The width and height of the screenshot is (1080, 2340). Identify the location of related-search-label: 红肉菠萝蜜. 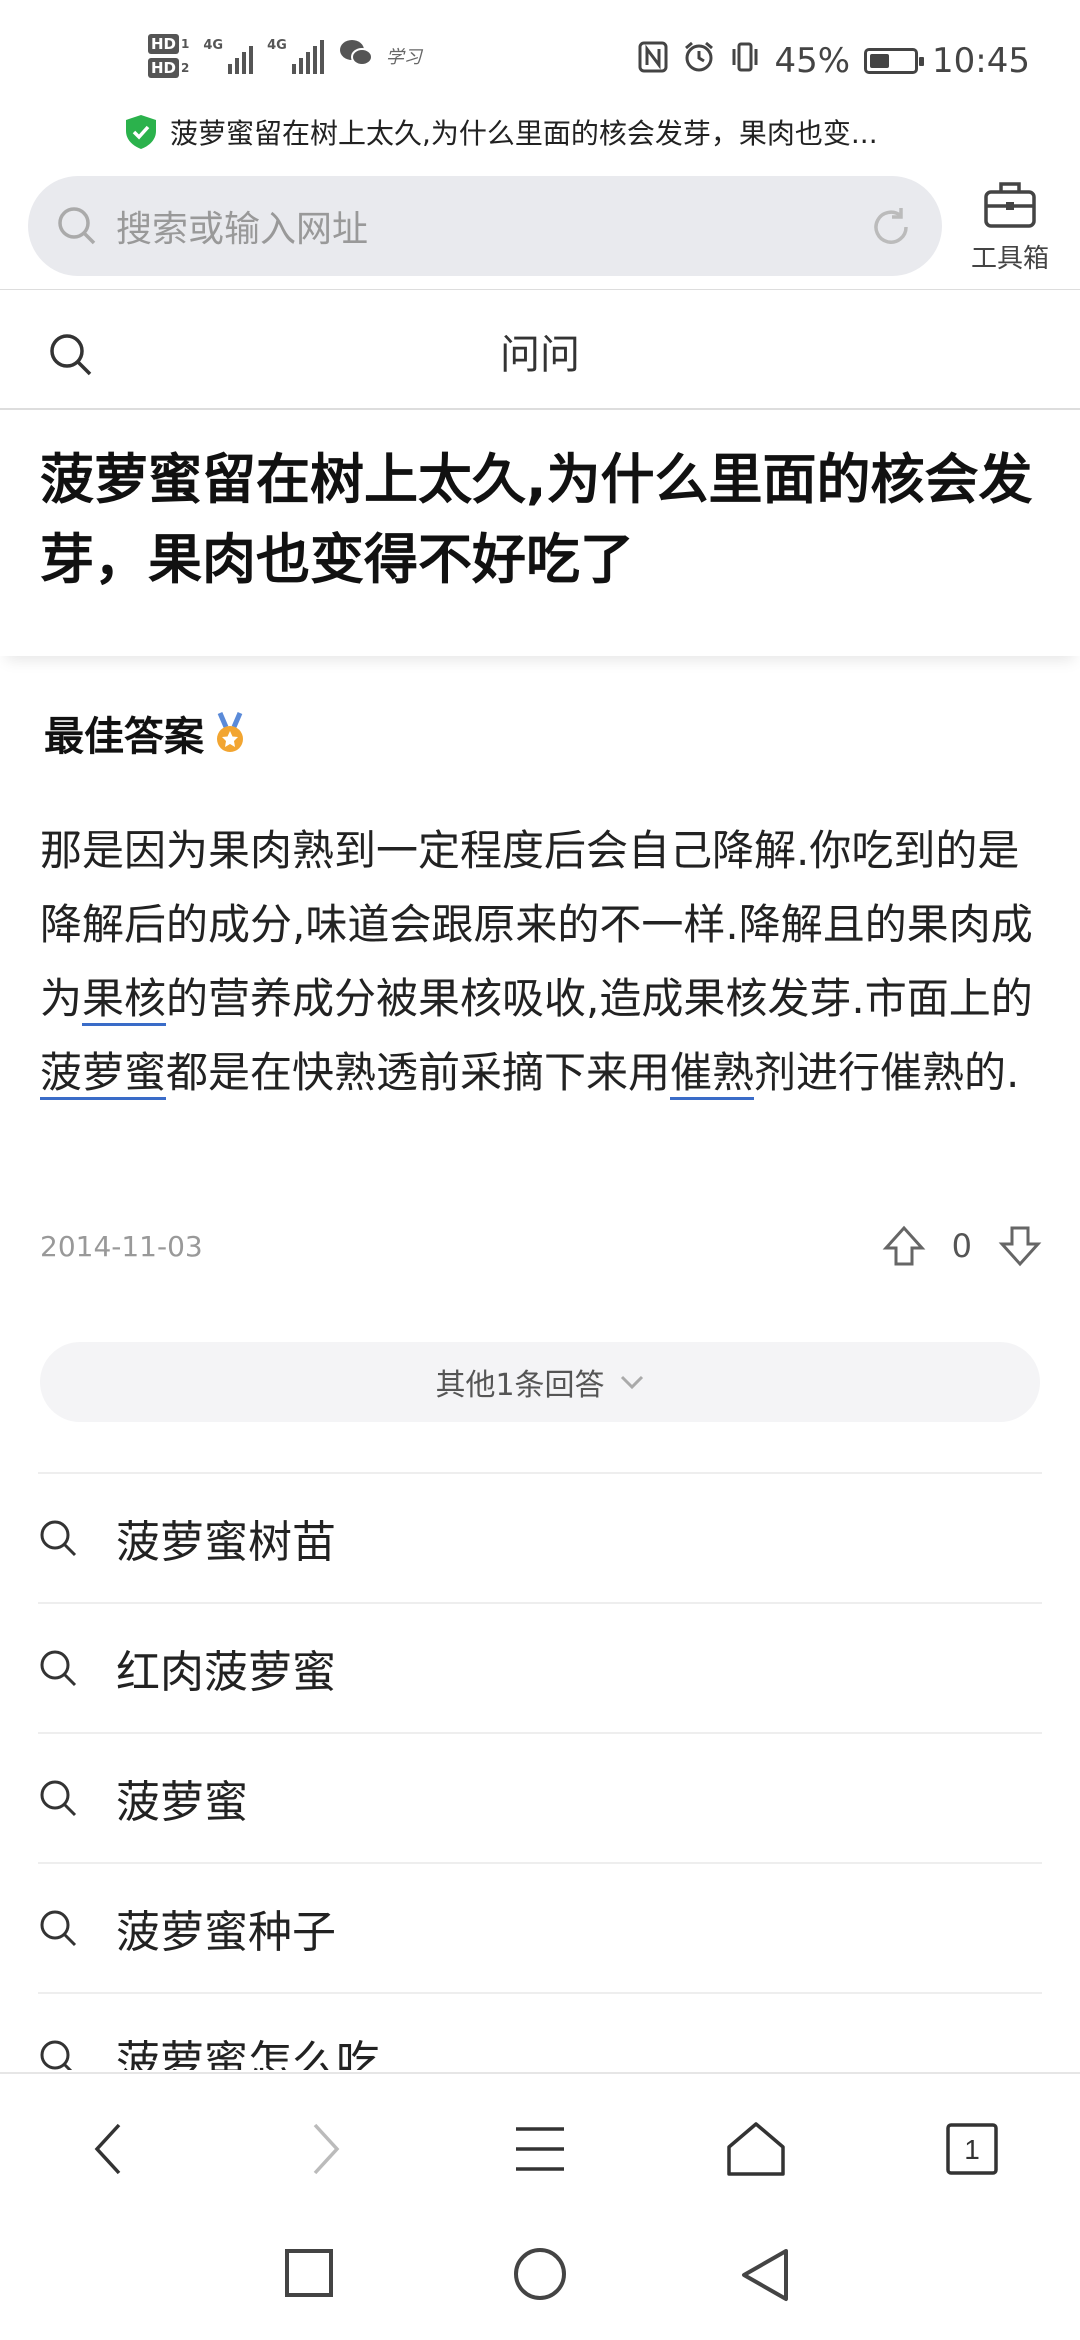
(226, 1672).